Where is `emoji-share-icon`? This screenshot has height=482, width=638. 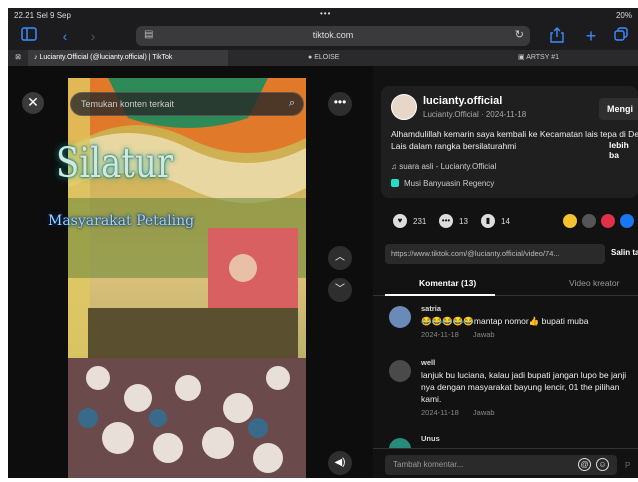
emoji-share-icon is located at coordinates (570, 221).